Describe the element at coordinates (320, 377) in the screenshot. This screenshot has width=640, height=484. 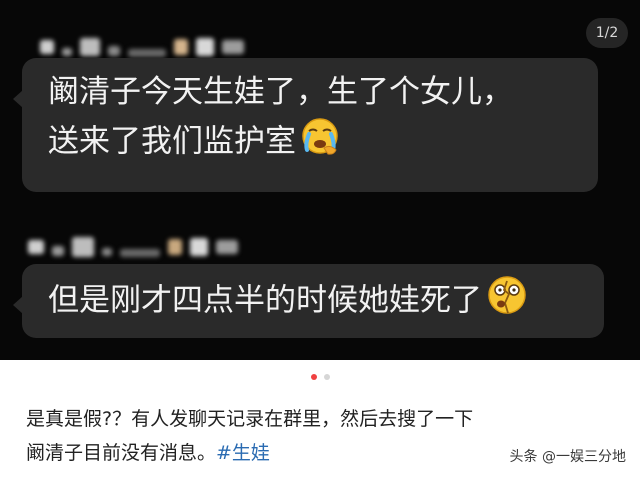
I see `carousel-indicator` at that location.